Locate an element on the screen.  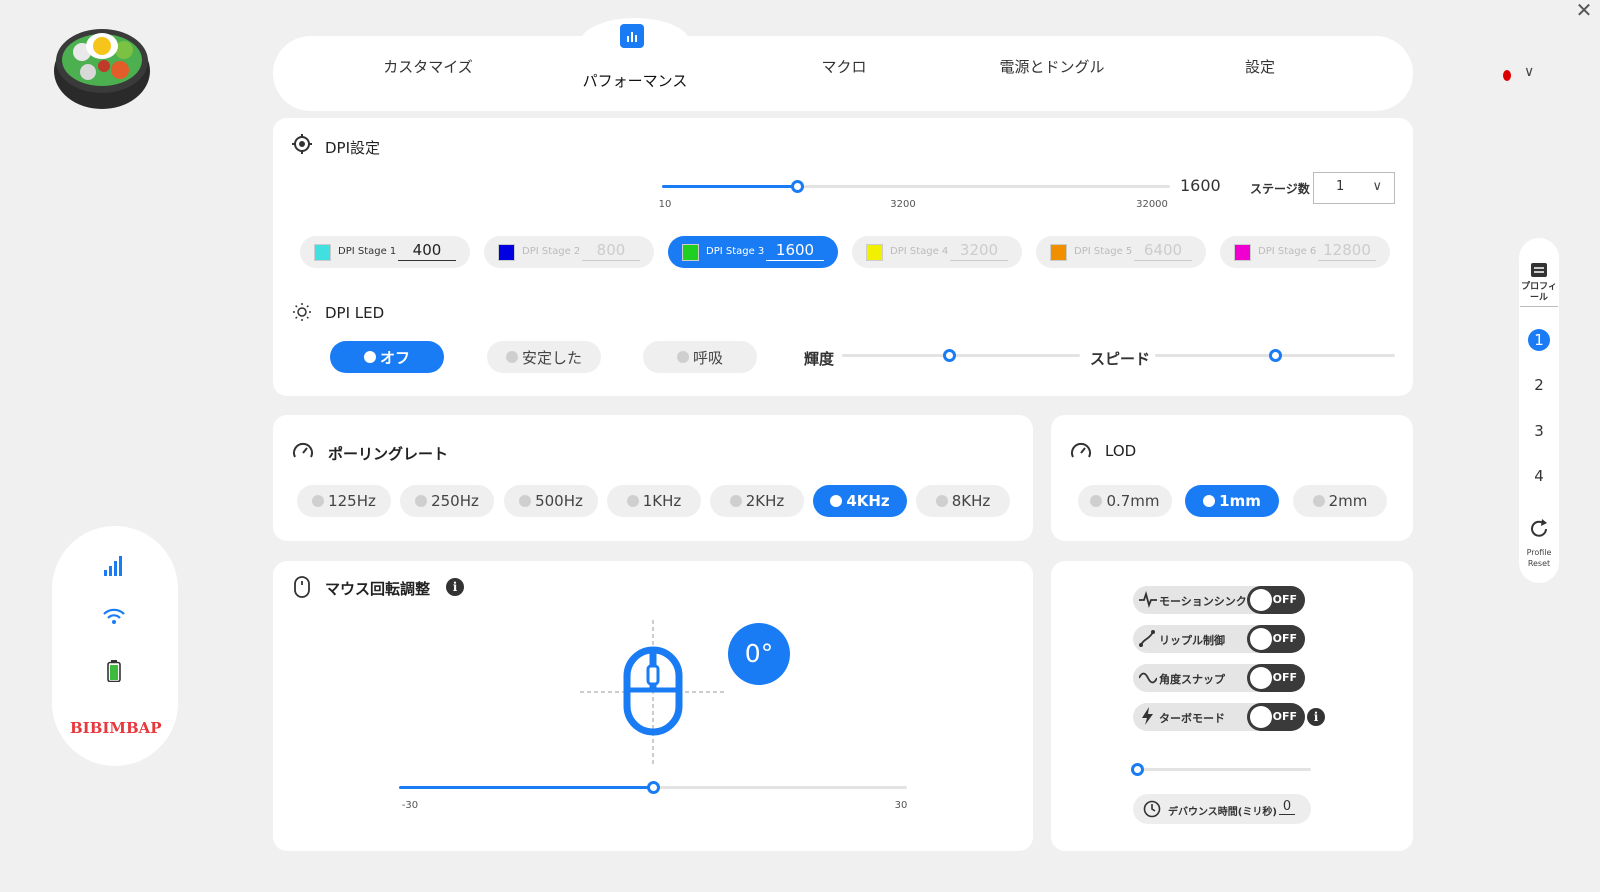
tab-settings: 設定 is located at coordinates (1260, 66).